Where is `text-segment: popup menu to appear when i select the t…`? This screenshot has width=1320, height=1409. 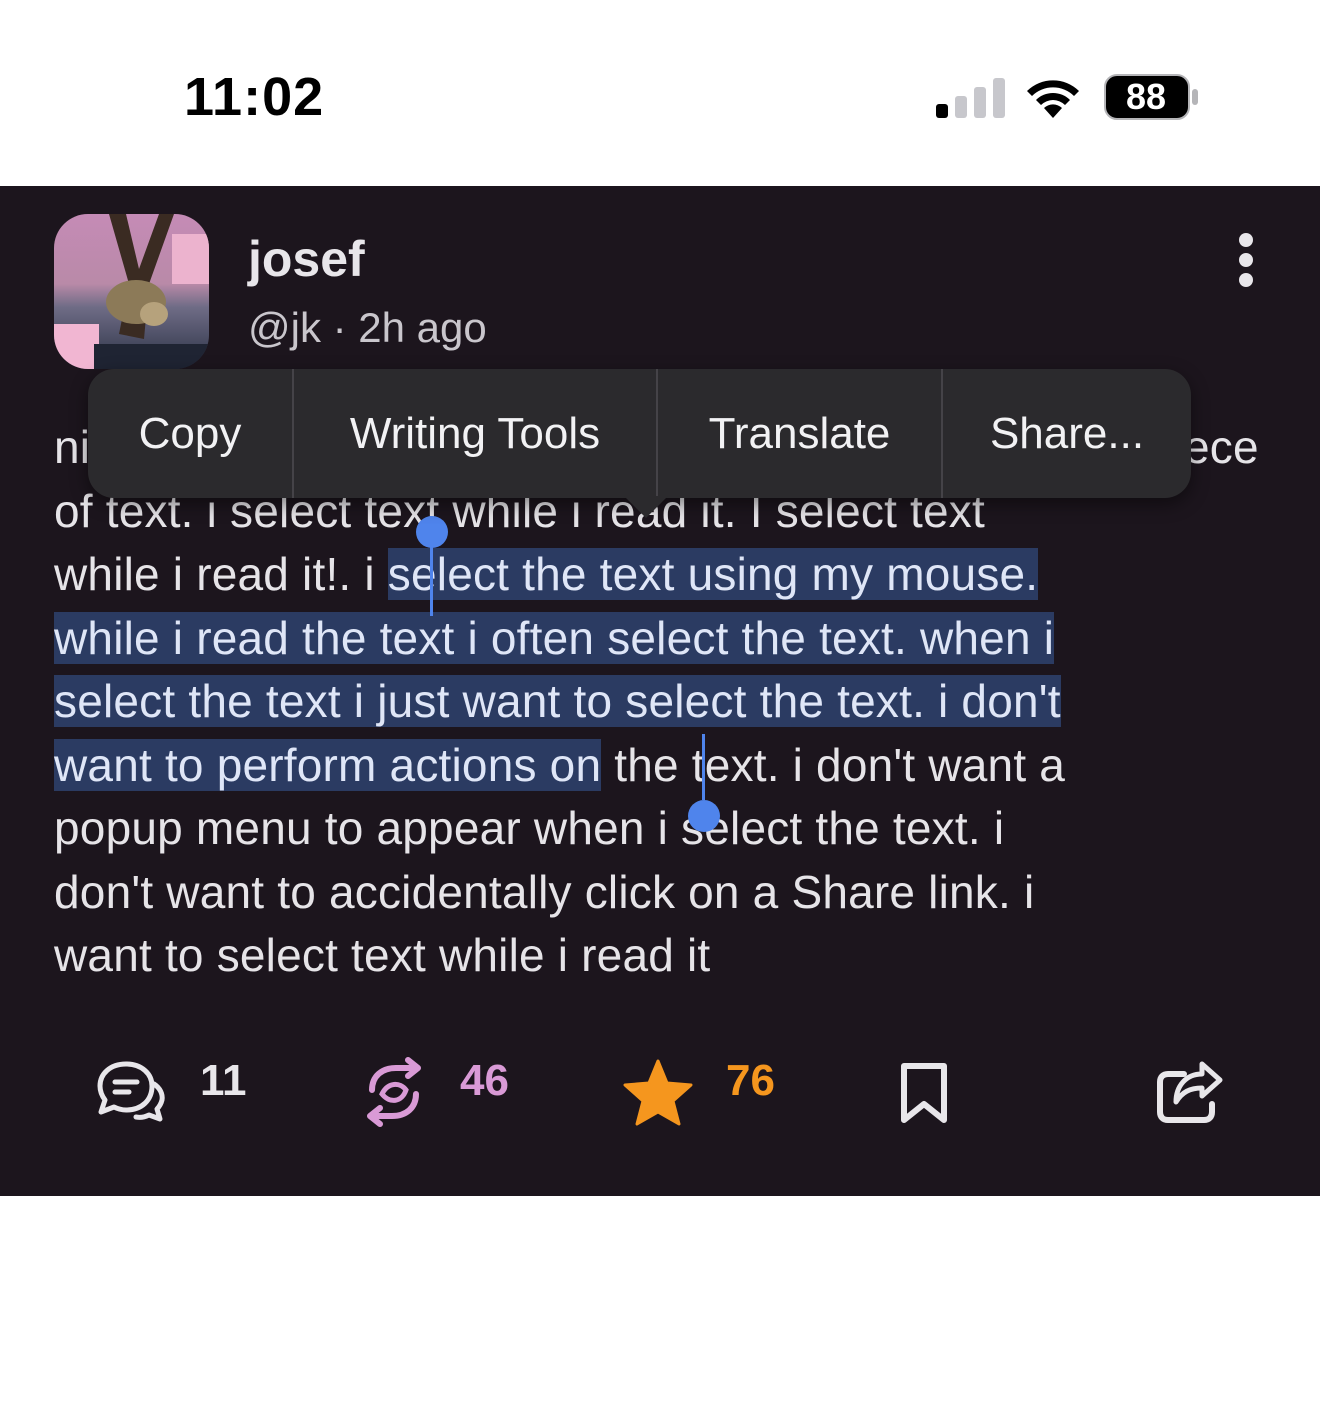
text-segment: popup menu to appear when i select the t… is located at coordinates (529, 828).